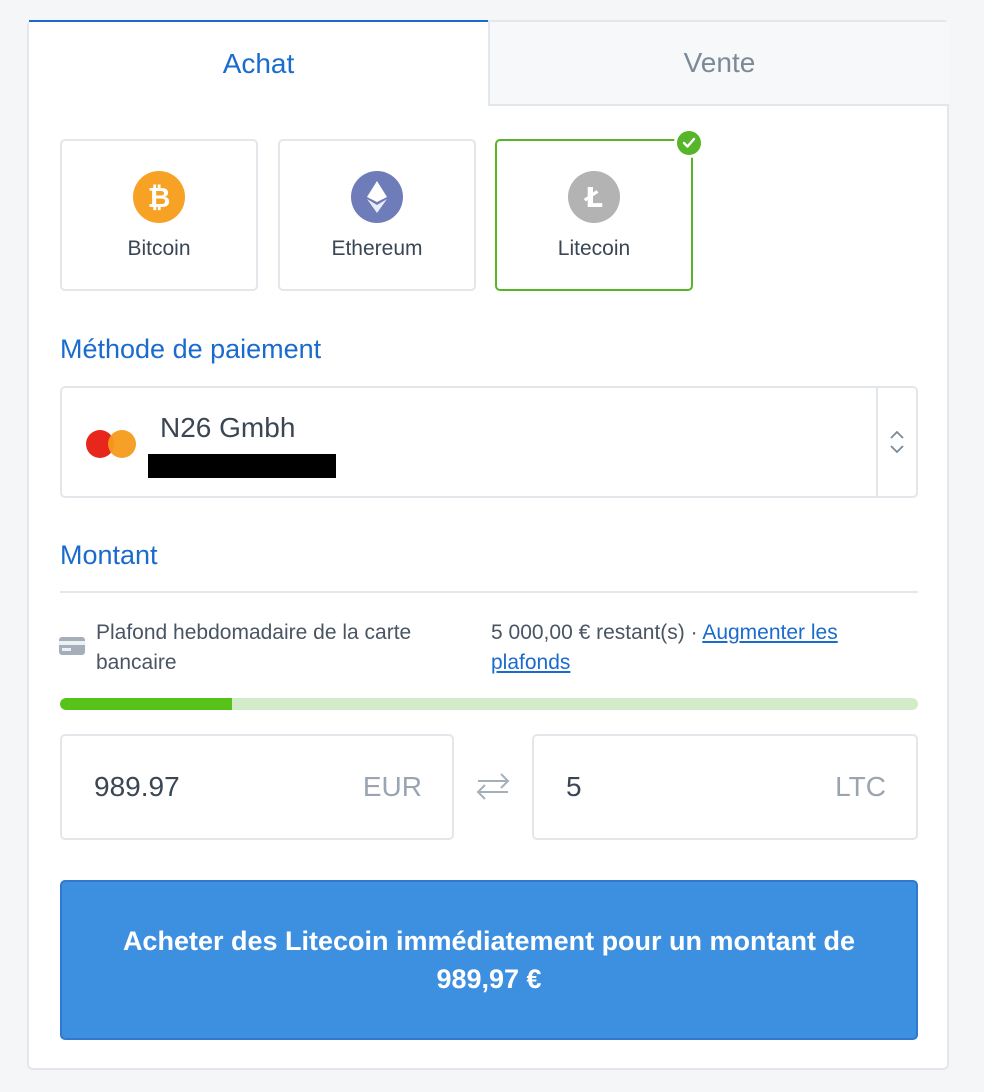  What do you see at coordinates (146, 704) in the screenshot?
I see `limit-progress-fill` at bounding box center [146, 704].